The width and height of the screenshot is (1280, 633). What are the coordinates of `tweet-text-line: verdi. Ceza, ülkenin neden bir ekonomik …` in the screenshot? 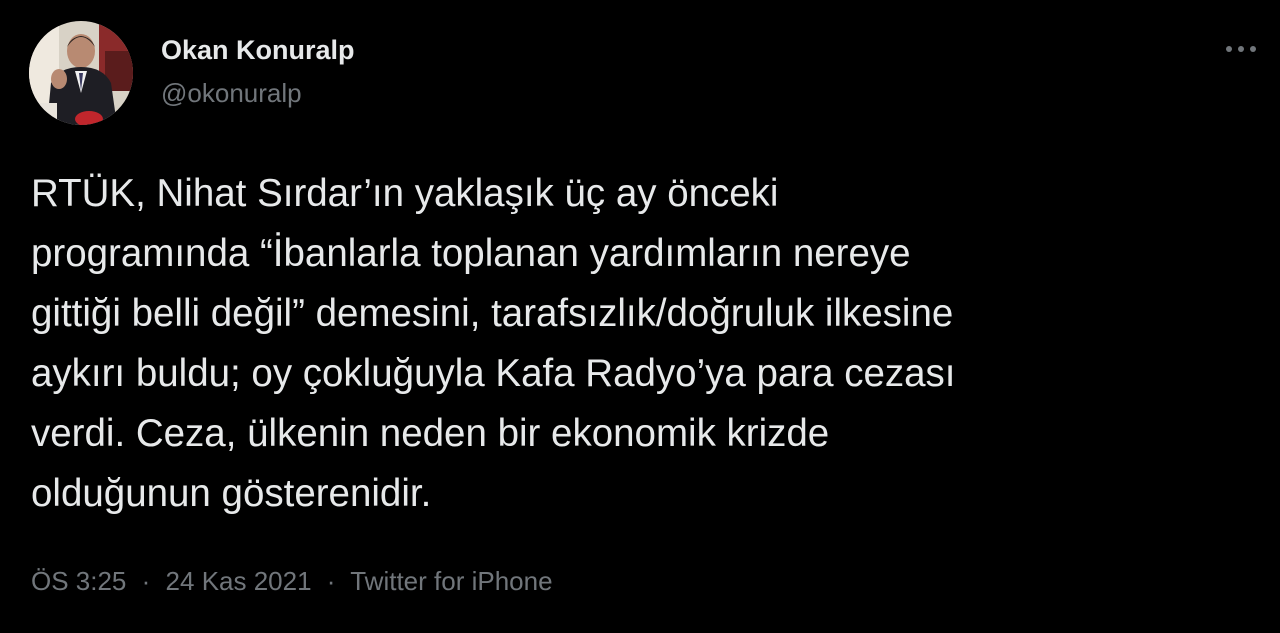 It's located at (430, 433).